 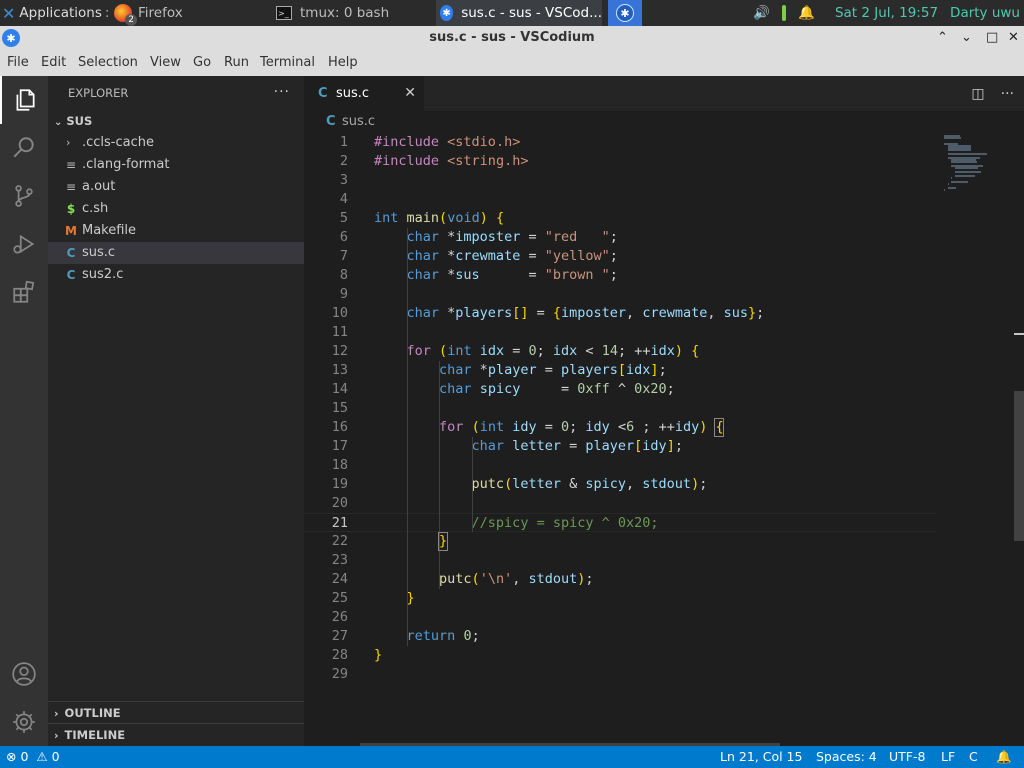 What do you see at coordinates (784, 13) in the screenshot?
I see `battery-icon` at bounding box center [784, 13].